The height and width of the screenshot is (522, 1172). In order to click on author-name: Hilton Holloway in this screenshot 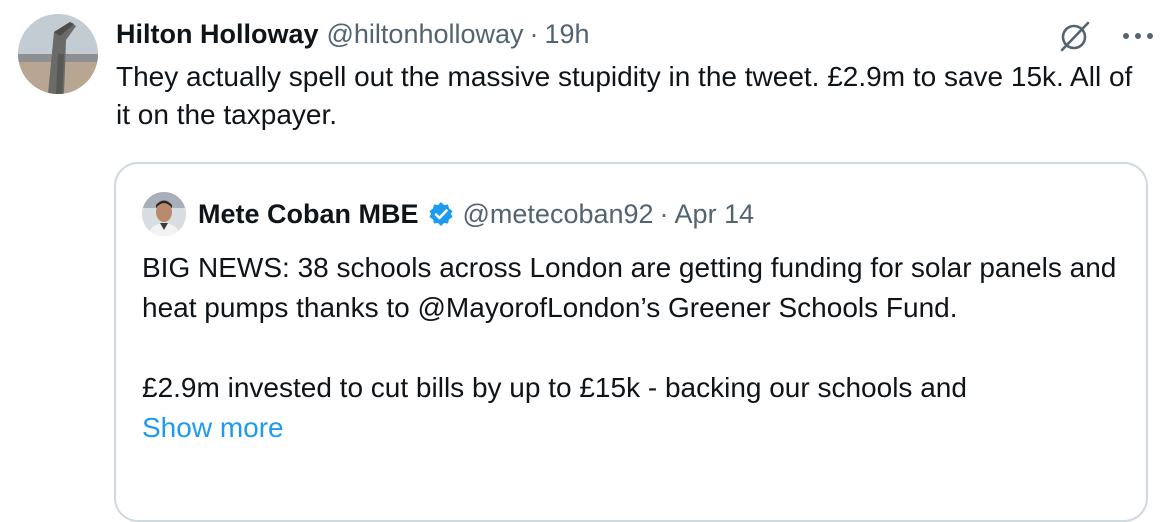, I will do `click(217, 34)`.